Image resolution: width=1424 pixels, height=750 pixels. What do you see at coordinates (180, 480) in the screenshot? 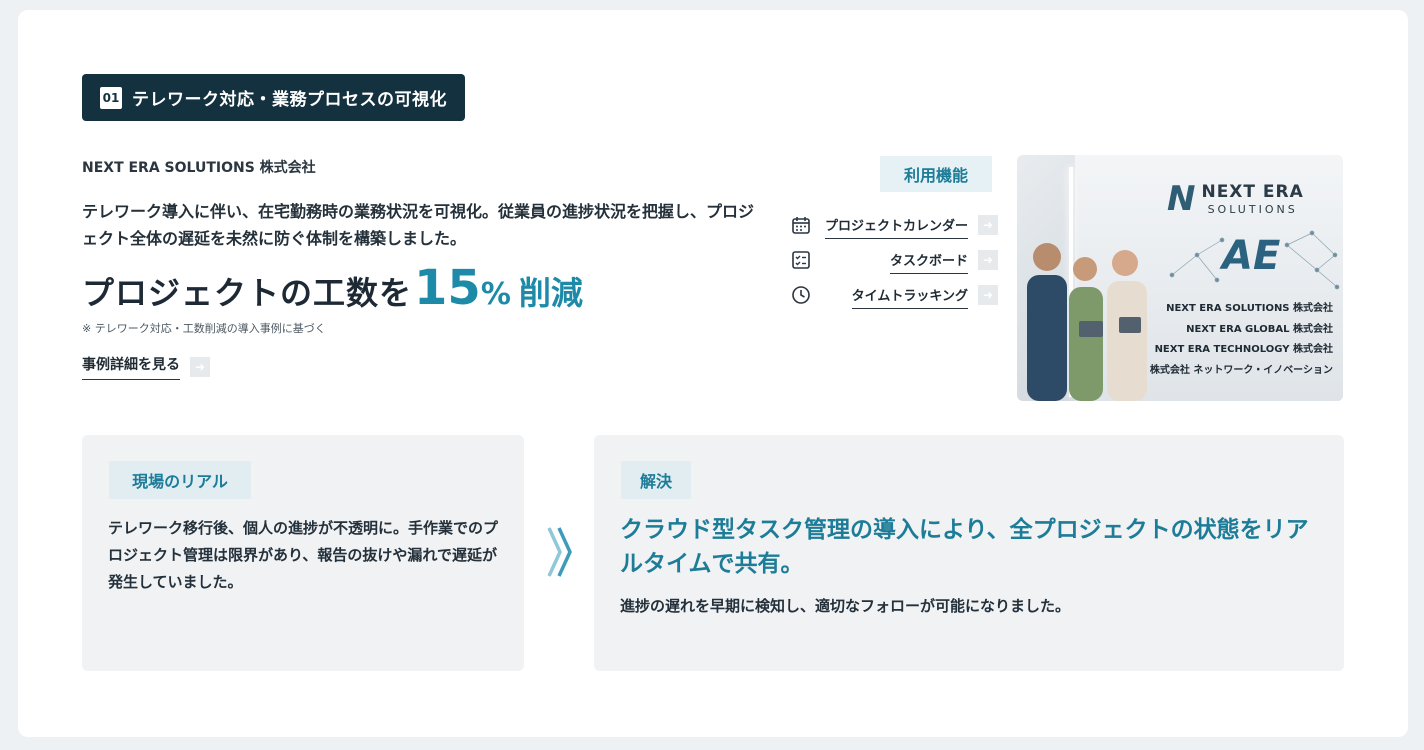
I see `reality-tag: 現場のリアル` at bounding box center [180, 480].